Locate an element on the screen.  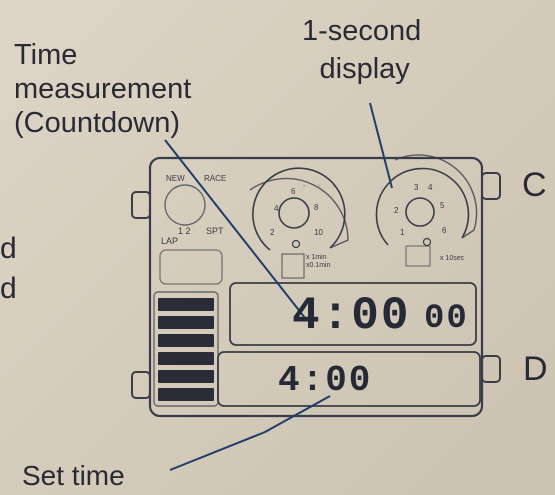
blank-segment is located at coordinates (191, 267).